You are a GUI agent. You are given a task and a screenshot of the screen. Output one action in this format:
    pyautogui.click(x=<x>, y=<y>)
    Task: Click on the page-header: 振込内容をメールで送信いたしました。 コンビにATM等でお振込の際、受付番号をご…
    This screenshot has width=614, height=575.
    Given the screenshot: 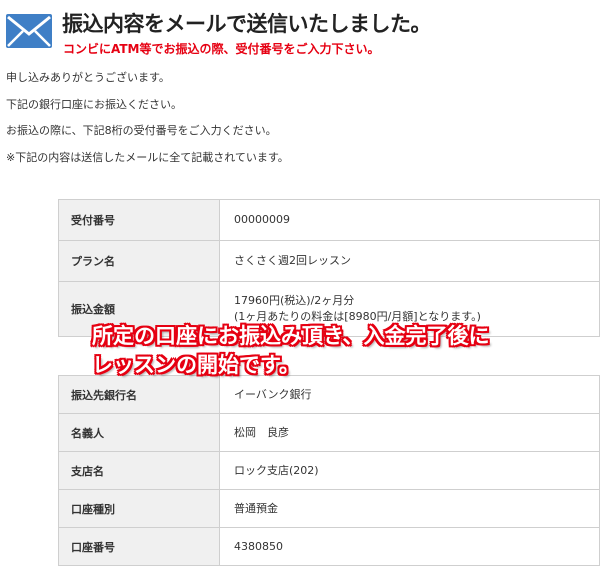 What is the action you would take?
    pyautogui.click(x=307, y=31)
    